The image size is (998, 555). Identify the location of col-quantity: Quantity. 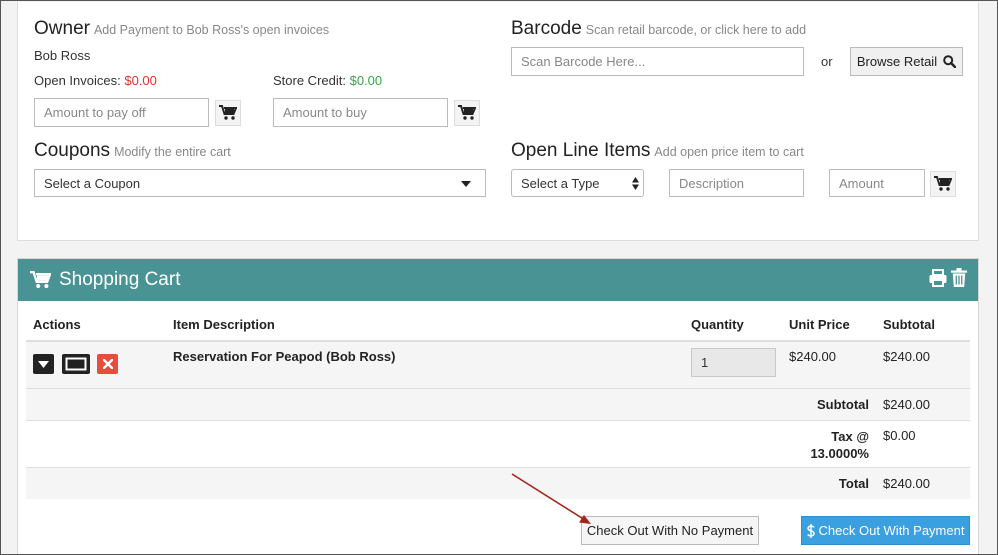
(717, 324).